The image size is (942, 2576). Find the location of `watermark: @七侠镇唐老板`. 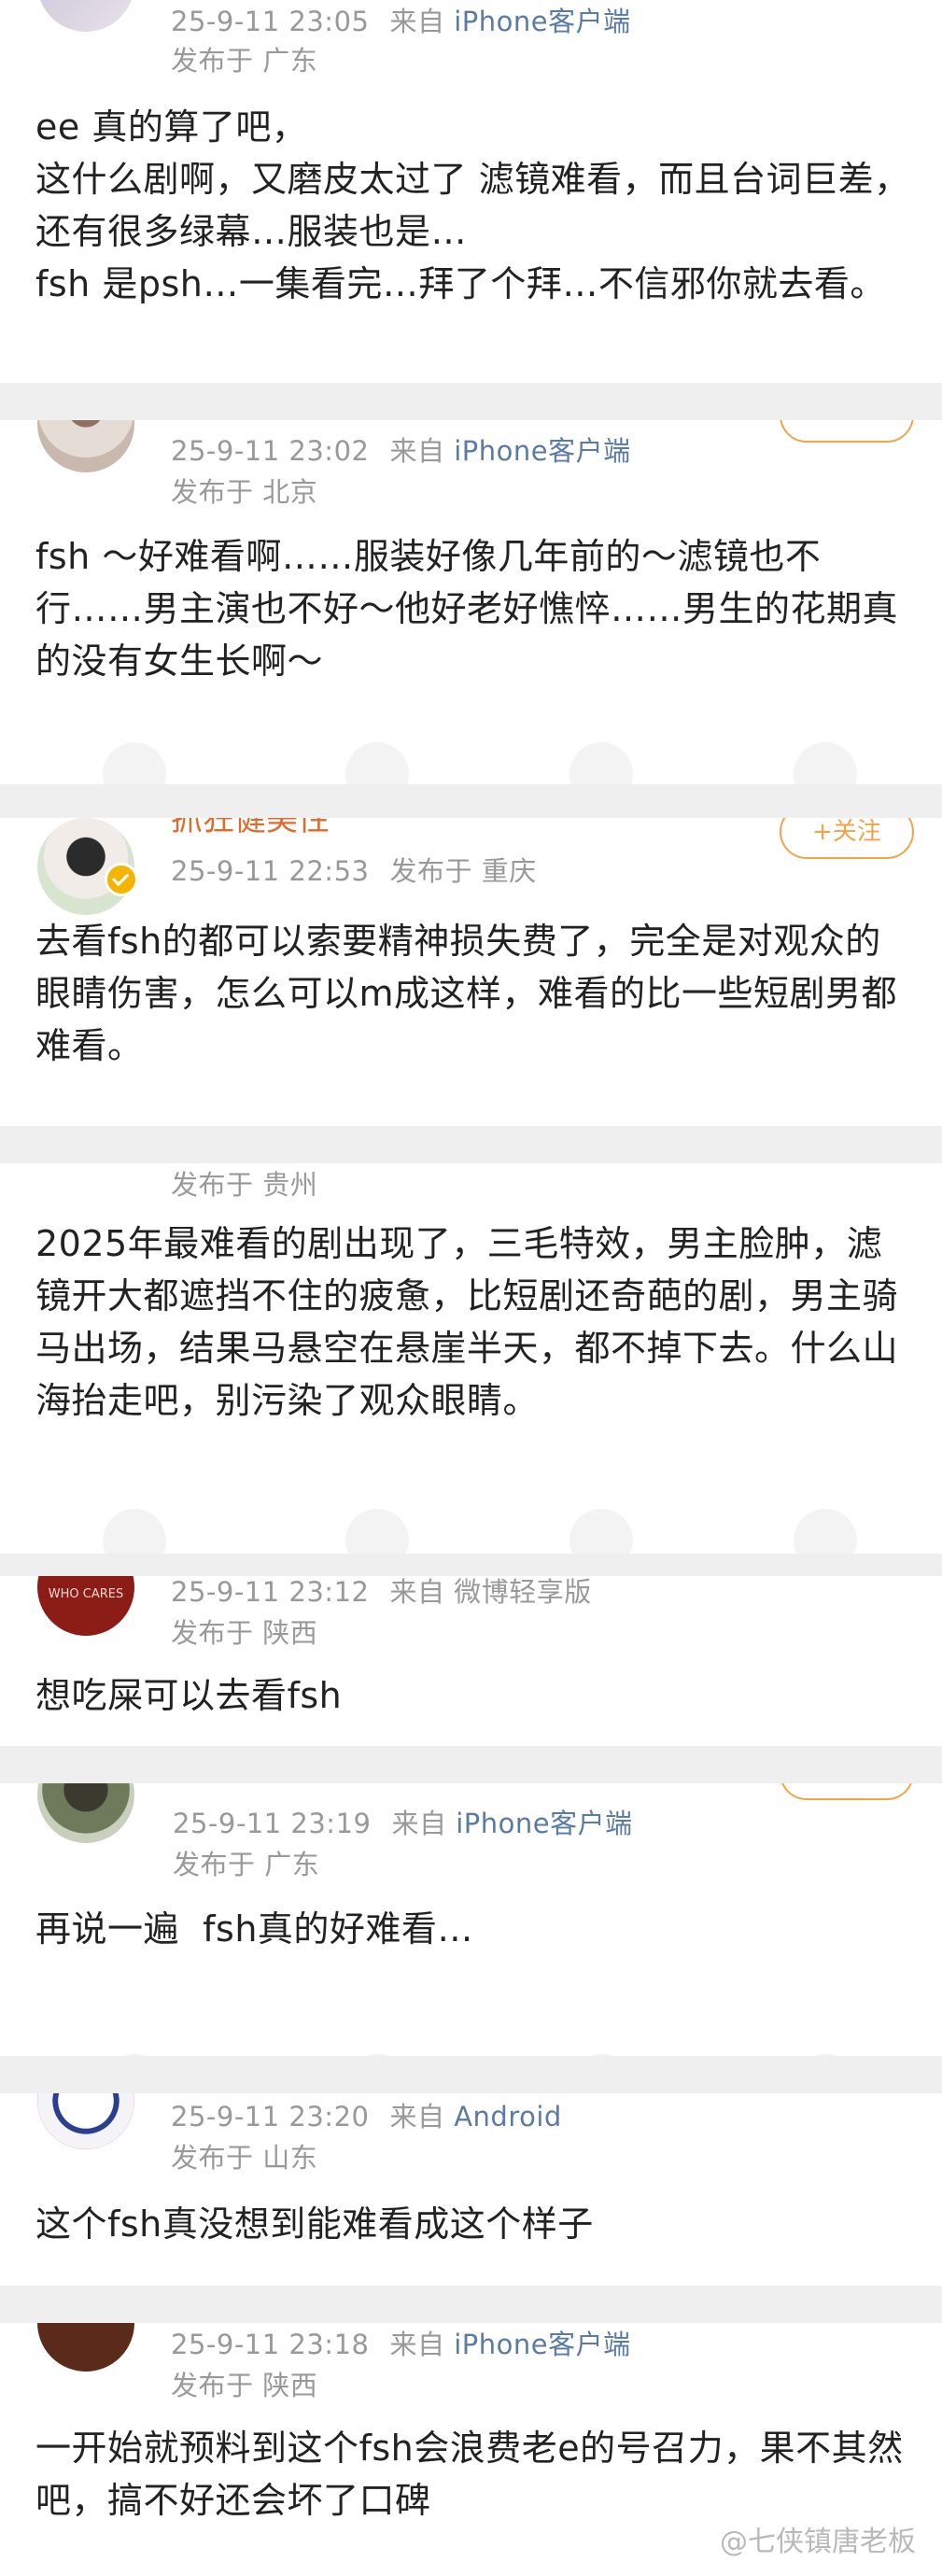

watermark: @七侠镇唐老板 is located at coordinates (818, 2542).